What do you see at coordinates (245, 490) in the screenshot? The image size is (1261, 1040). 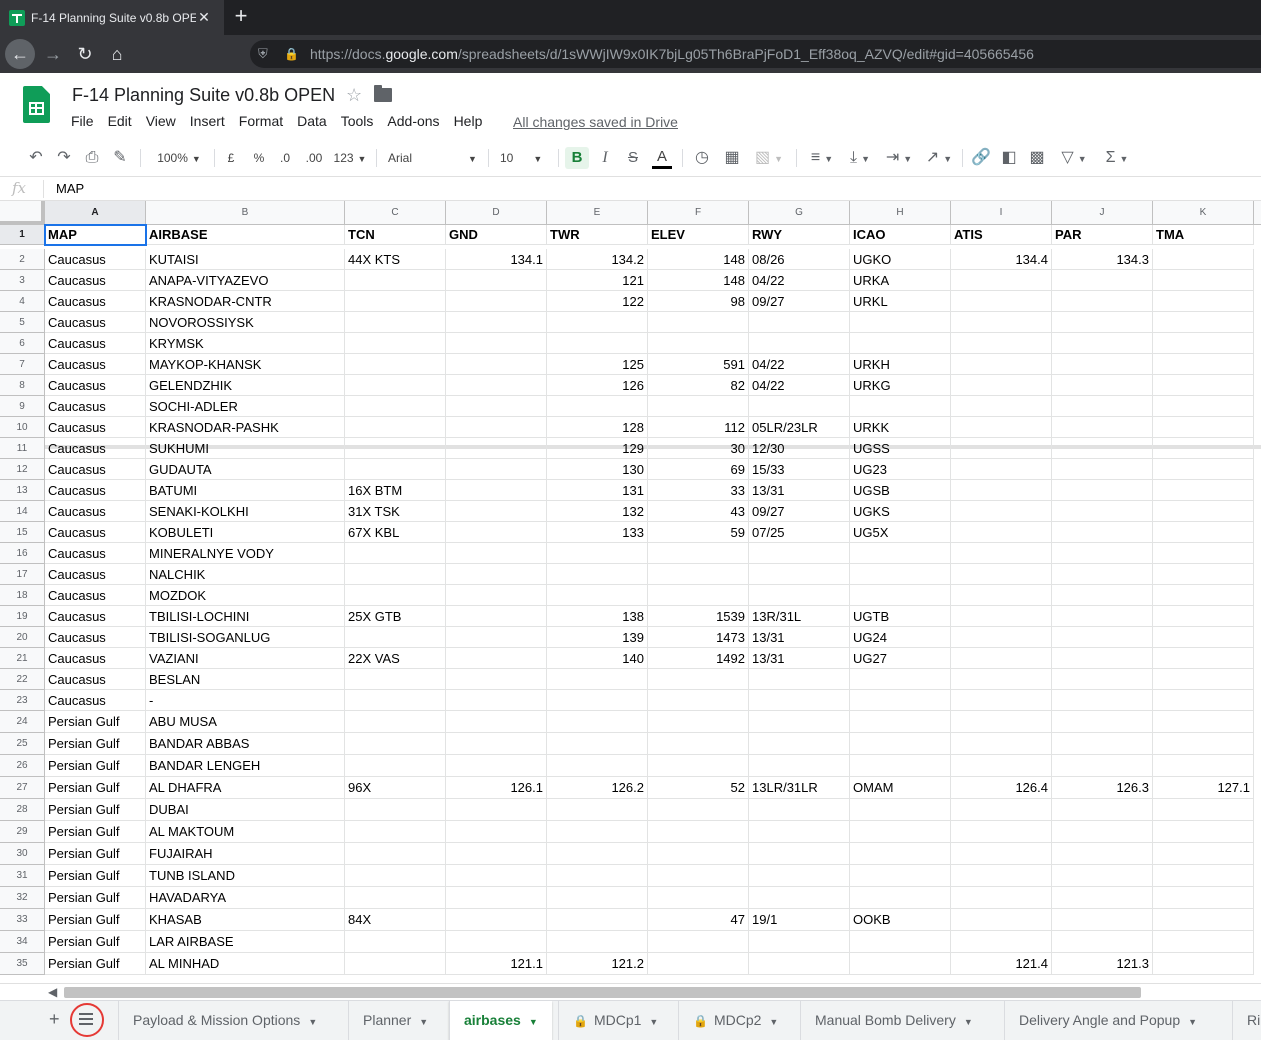 I see `table-cell: BATUMI` at bounding box center [245, 490].